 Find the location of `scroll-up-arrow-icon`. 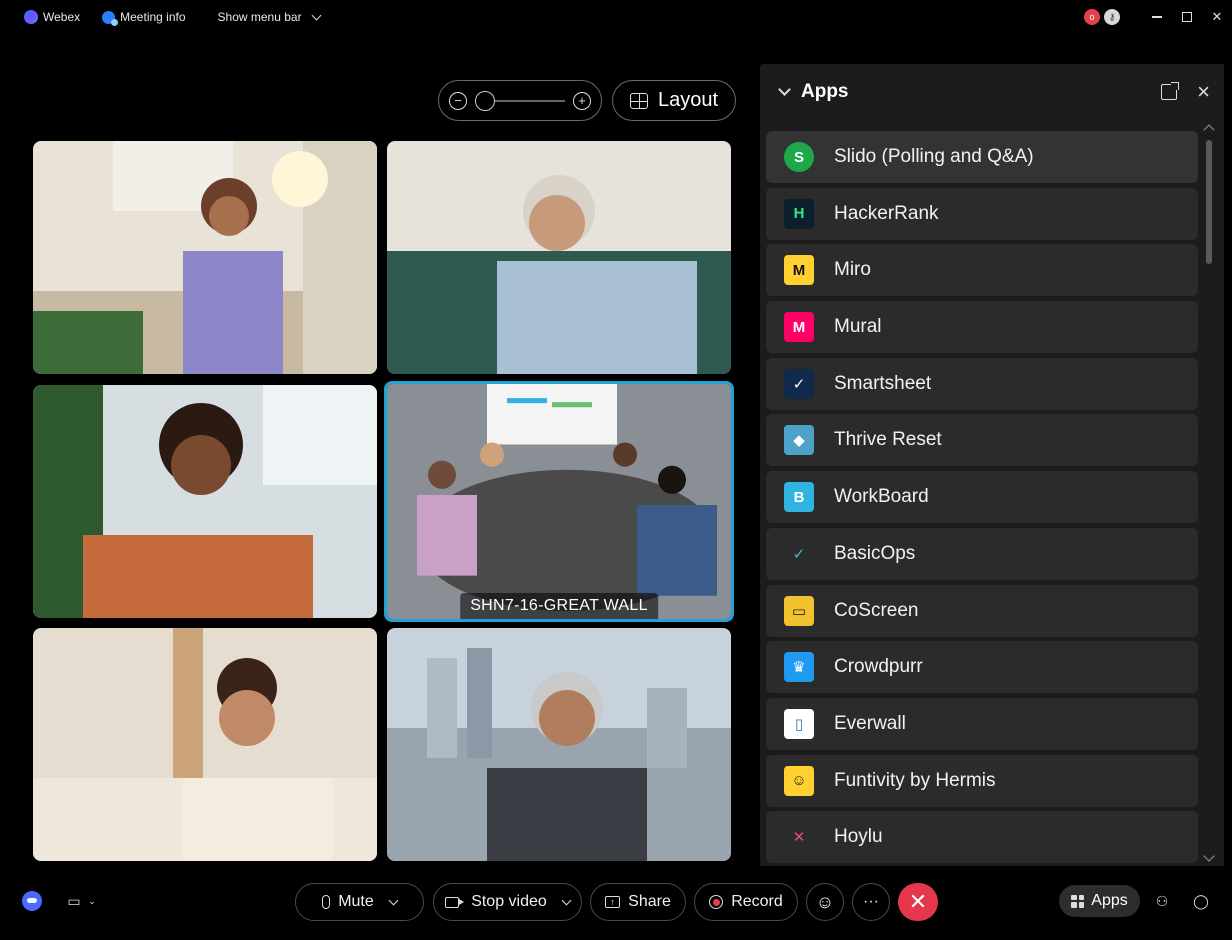

scroll-up-arrow-icon is located at coordinates (1209, 130).